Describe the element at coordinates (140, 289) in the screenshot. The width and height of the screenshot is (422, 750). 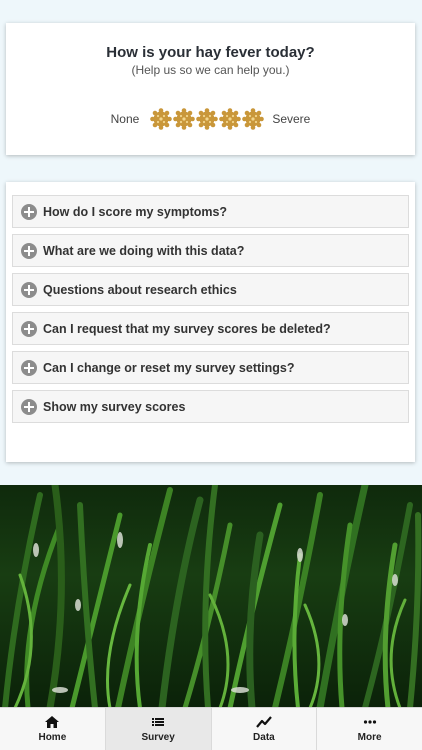
I see `faq-item-label: Questions about research ethics` at that location.